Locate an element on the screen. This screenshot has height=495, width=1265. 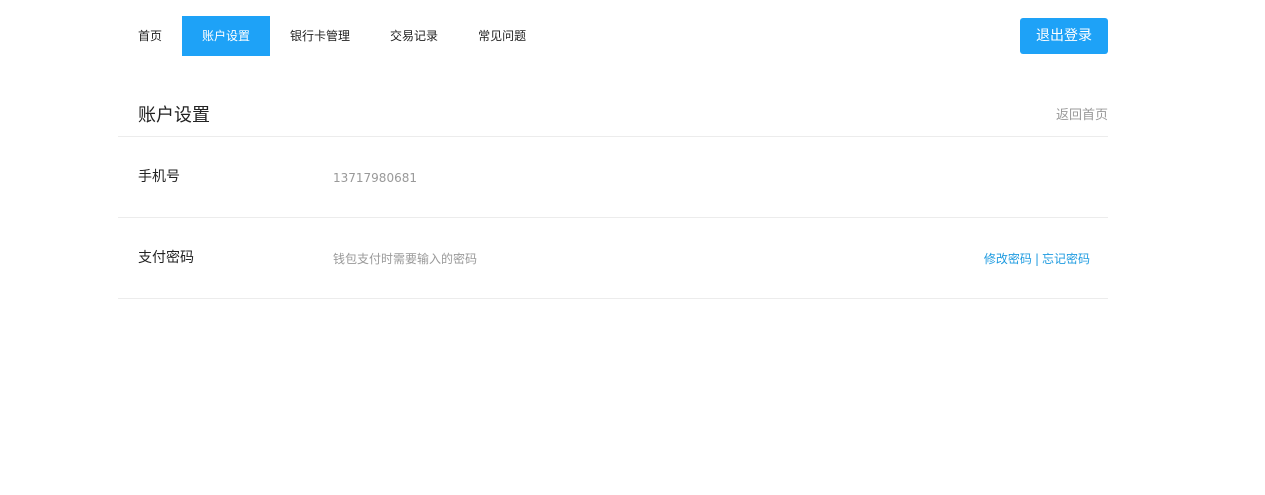
pay-password-label: 支付密码 is located at coordinates (166, 258).